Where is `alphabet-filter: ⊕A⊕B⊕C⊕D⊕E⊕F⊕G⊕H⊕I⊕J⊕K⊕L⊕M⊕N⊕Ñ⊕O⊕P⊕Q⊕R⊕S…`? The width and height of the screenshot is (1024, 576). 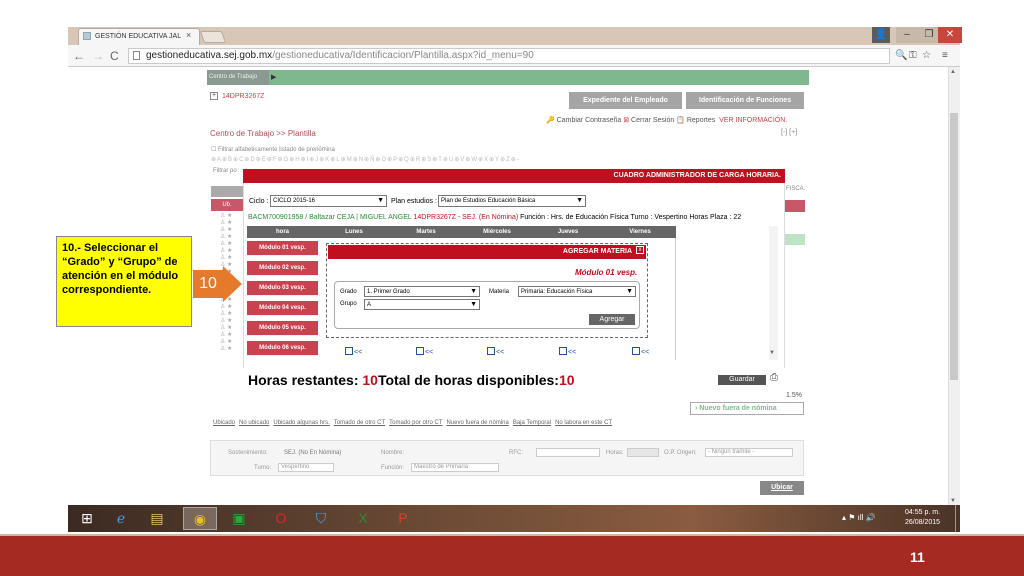 alphabet-filter: ⊕A⊕B⊕C⊕D⊕E⊕F⊕G⊕H⊕I⊕J⊕K⊕L⊕M⊕N⊕Ñ⊕O⊕P⊕Q⊕R⊕S… is located at coordinates (365, 159).